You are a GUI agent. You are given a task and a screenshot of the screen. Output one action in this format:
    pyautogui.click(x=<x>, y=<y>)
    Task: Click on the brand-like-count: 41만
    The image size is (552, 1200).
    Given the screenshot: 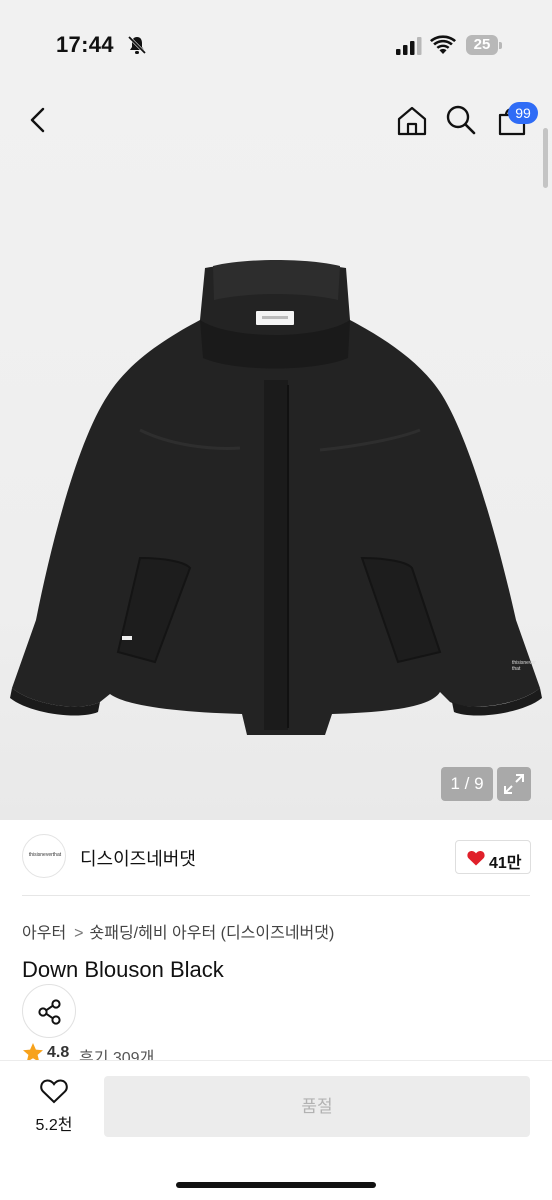 What is the action you would take?
    pyautogui.click(x=505, y=863)
    